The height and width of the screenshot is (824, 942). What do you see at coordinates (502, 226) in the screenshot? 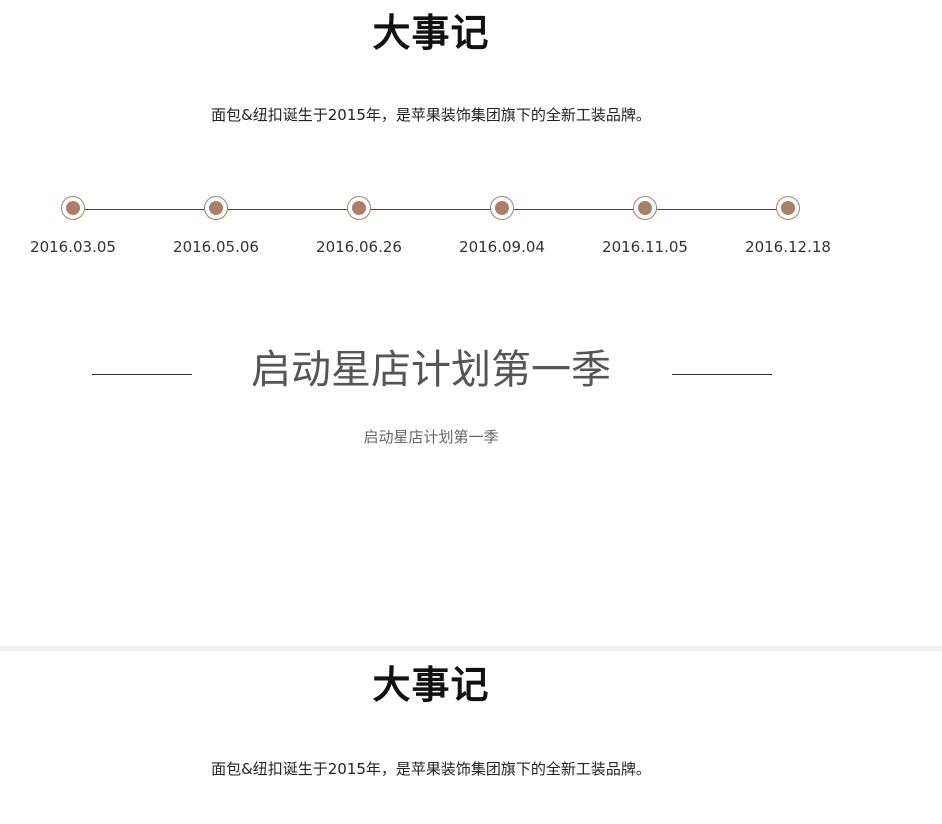
I see `timeline-item: 2016.09.04` at bounding box center [502, 226].